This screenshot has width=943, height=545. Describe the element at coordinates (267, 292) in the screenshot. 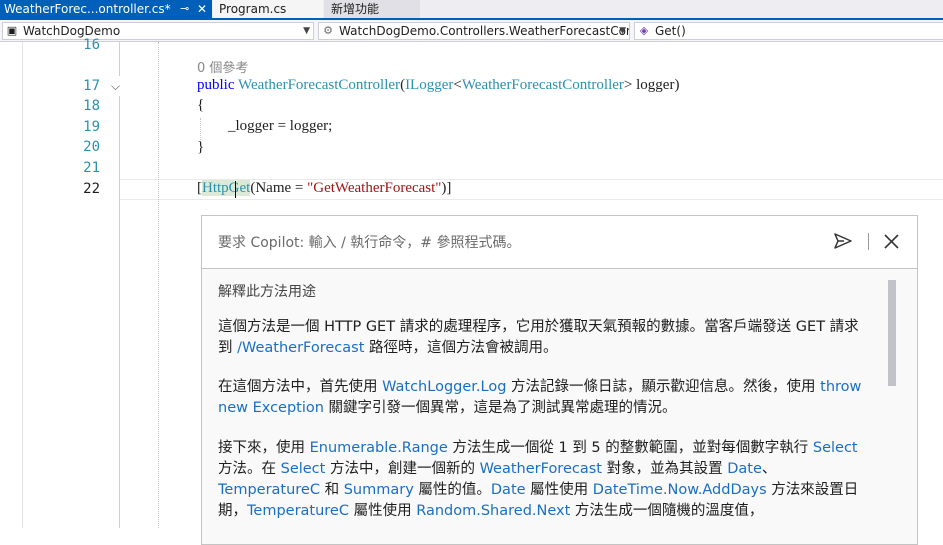

I see `copilot-query-heading: 解釋此方法用途` at that location.